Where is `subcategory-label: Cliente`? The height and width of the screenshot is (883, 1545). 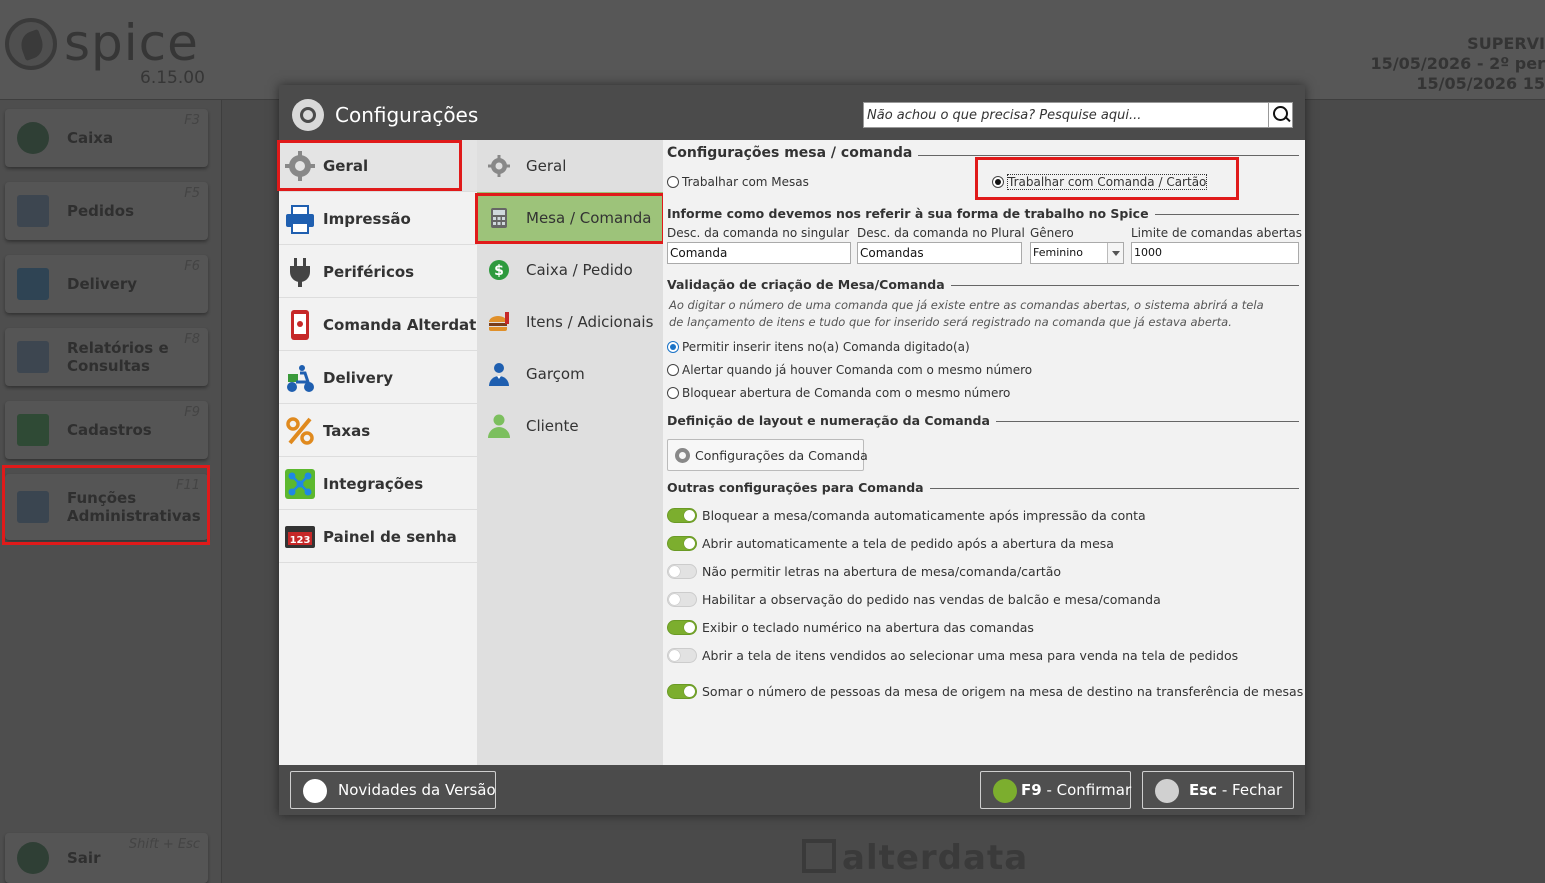
subcategory-label: Cliente is located at coordinates (552, 426).